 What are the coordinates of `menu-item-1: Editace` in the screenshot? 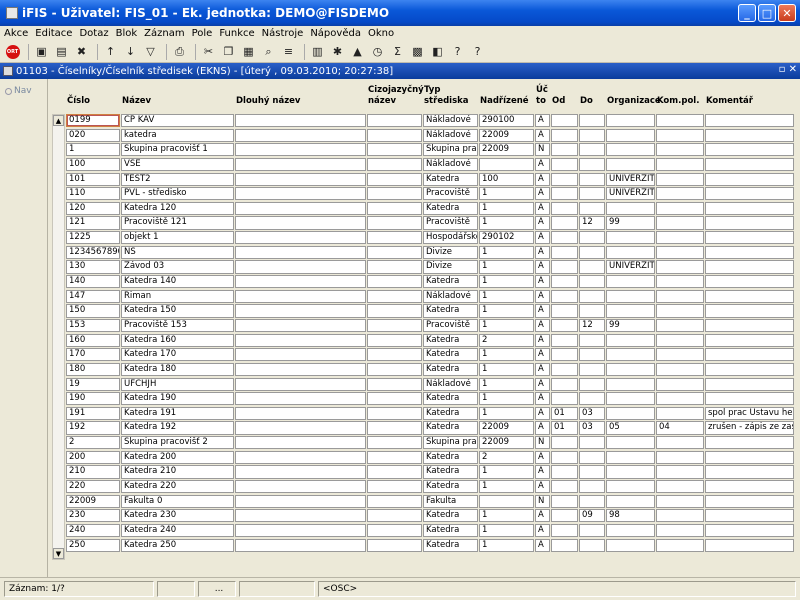 It's located at (53, 33).